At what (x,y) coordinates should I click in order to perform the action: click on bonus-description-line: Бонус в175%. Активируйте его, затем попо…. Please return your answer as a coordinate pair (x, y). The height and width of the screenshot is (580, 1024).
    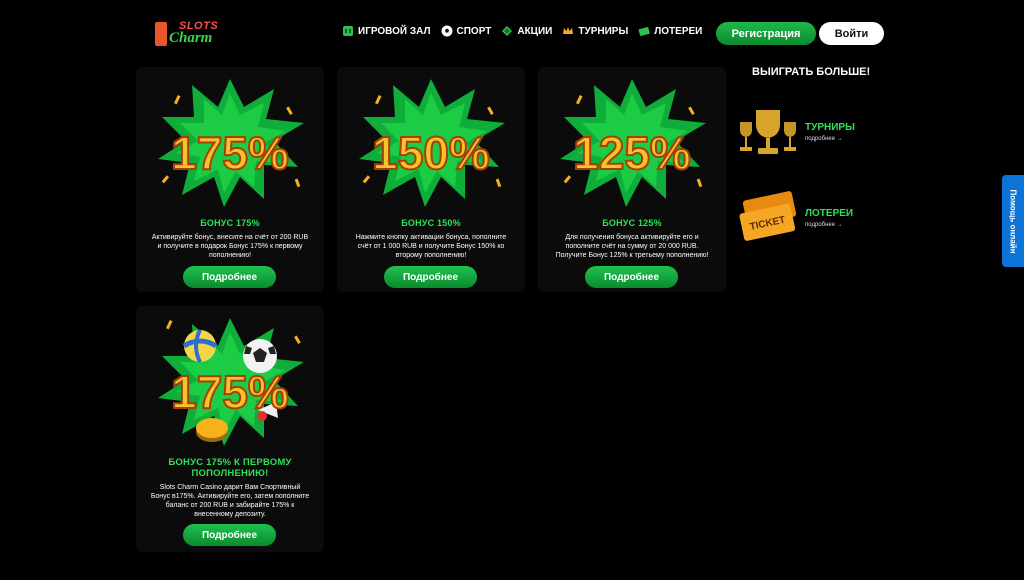
    Looking at the image, I should click on (230, 496).